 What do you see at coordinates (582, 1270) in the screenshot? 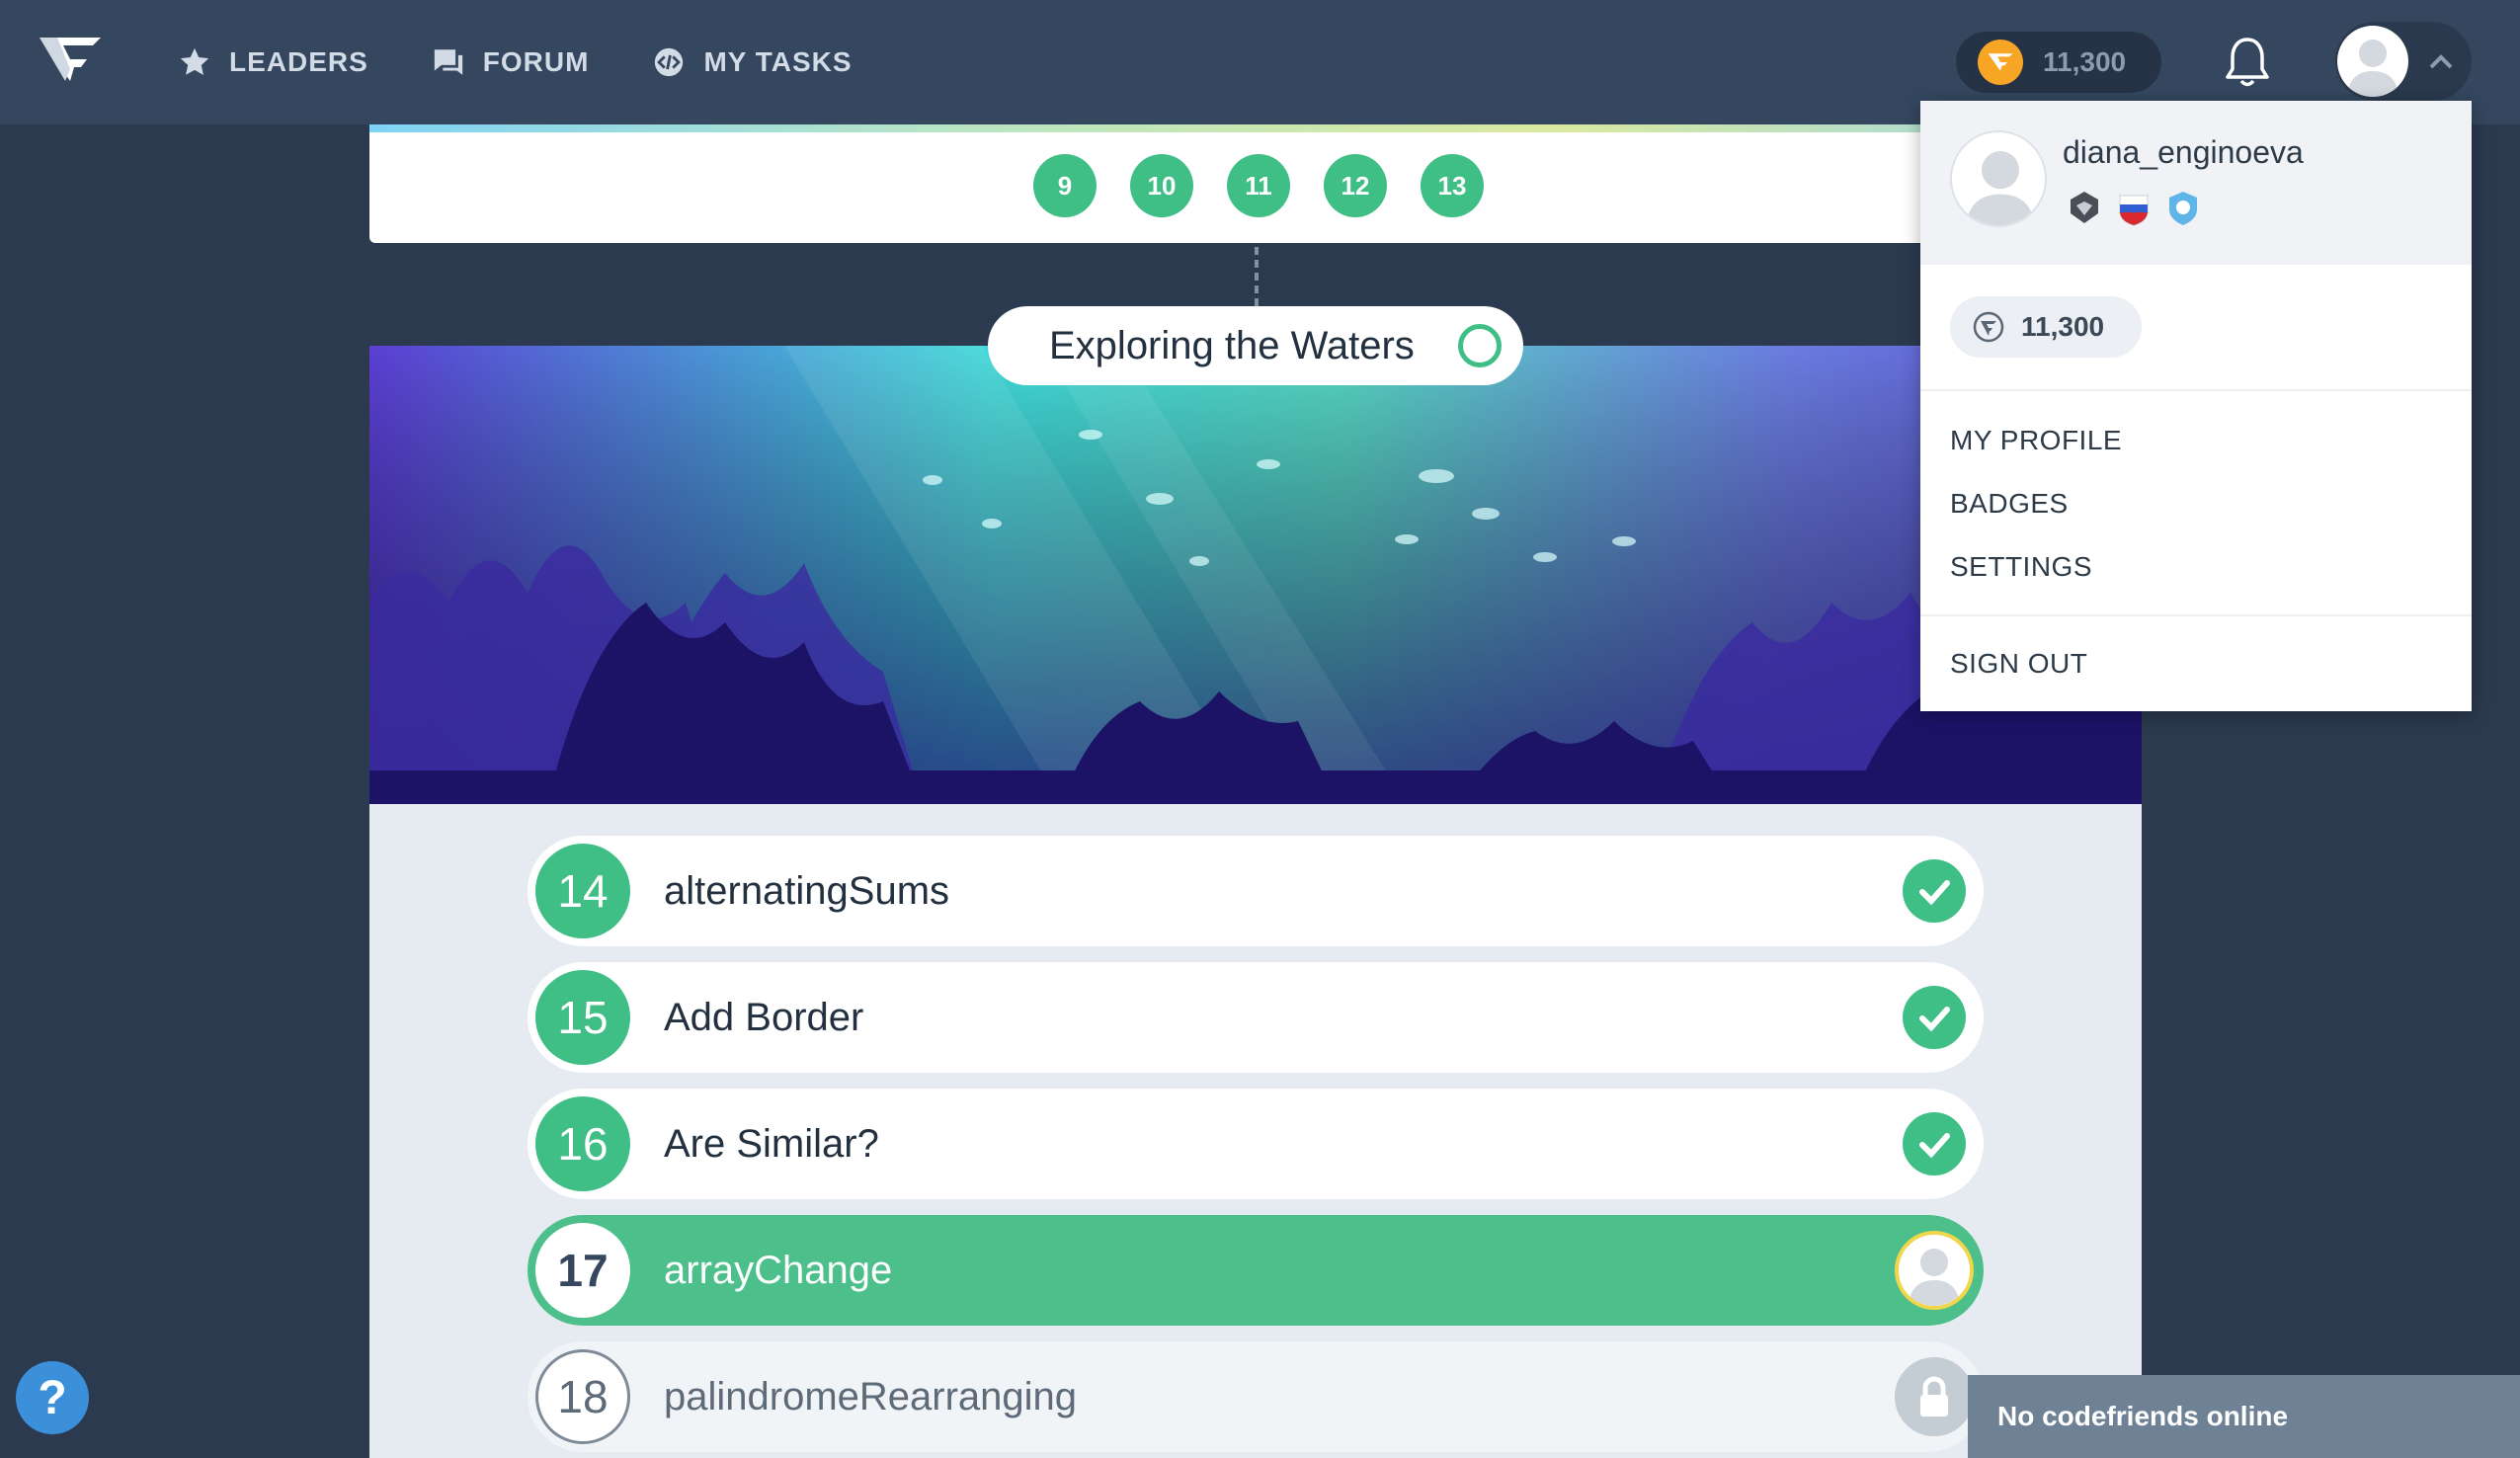
I see `task-number: 17` at bounding box center [582, 1270].